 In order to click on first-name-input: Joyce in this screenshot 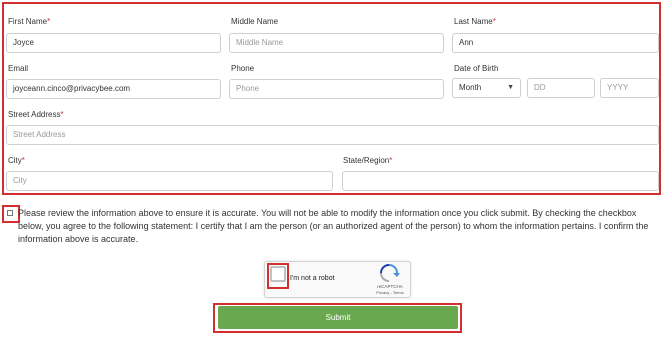, I will do `click(113, 43)`.